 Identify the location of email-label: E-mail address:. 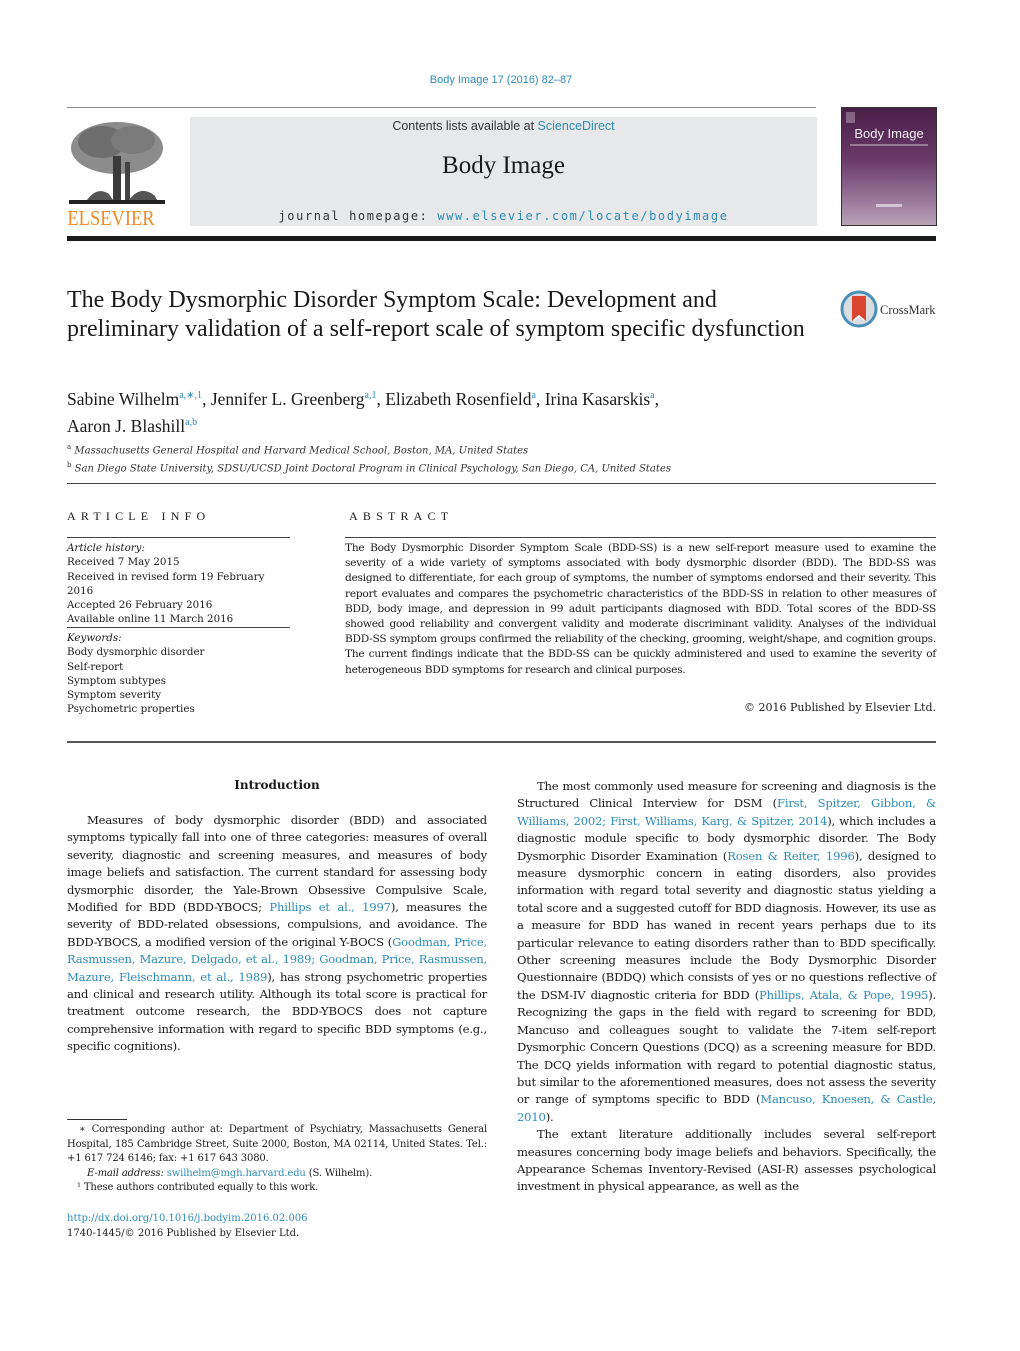
(127, 1173).